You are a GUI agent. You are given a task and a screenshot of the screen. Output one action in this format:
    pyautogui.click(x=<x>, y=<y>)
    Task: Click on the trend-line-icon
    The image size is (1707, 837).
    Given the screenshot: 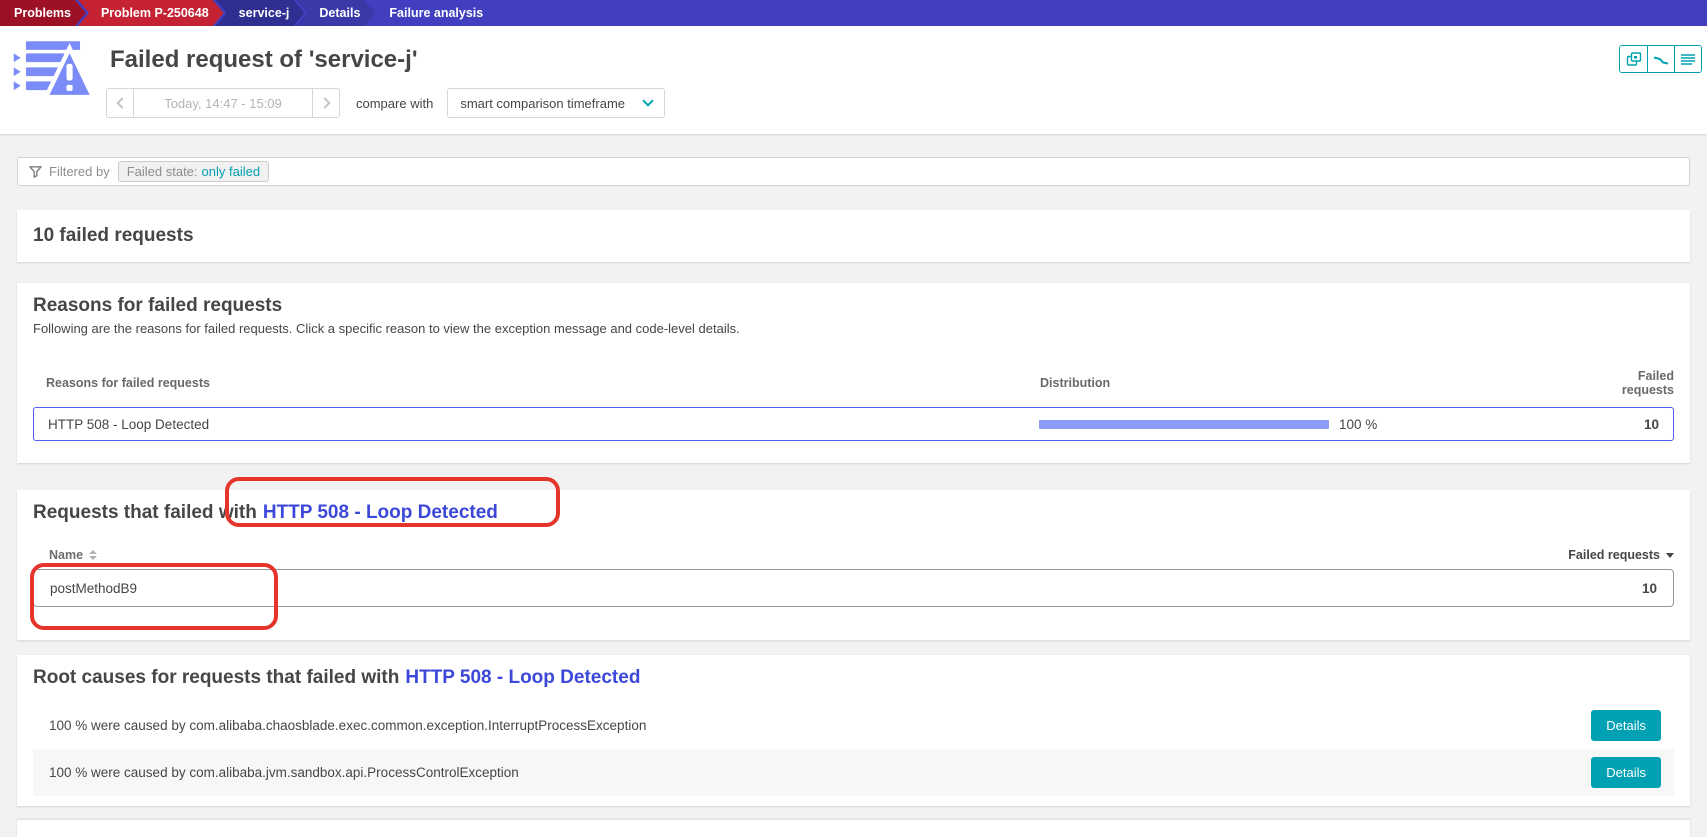 What is the action you would take?
    pyautogui.click(x=1661, y=60)
    